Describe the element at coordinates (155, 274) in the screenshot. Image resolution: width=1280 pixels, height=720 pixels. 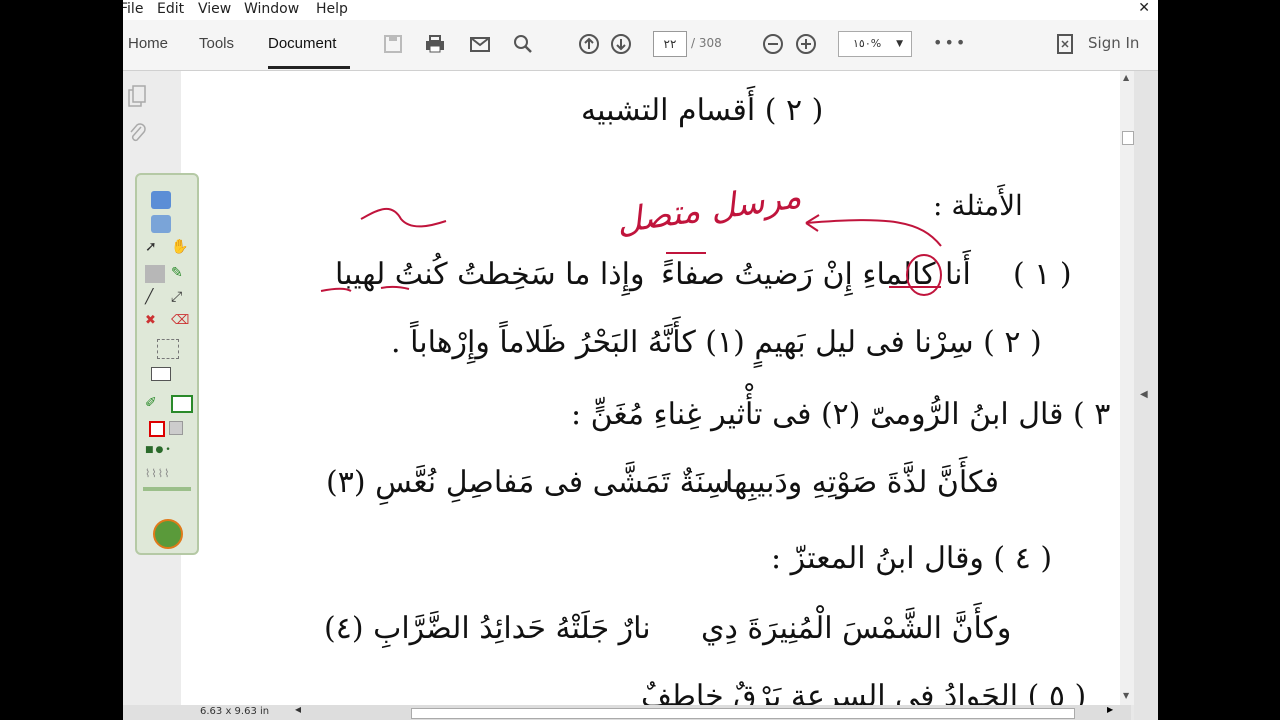
I see `pen-tool-icon` at that location.